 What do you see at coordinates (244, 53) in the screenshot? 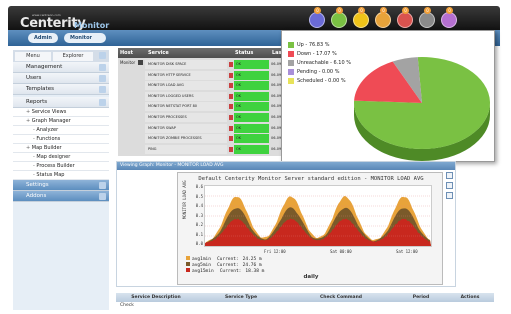
I see `column-status: Status` at bounding box center [244, 53].